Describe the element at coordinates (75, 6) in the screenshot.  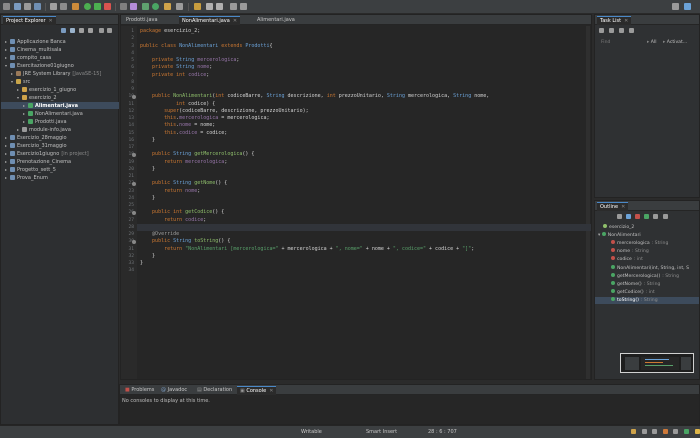
I see `debug-icon` at that location.